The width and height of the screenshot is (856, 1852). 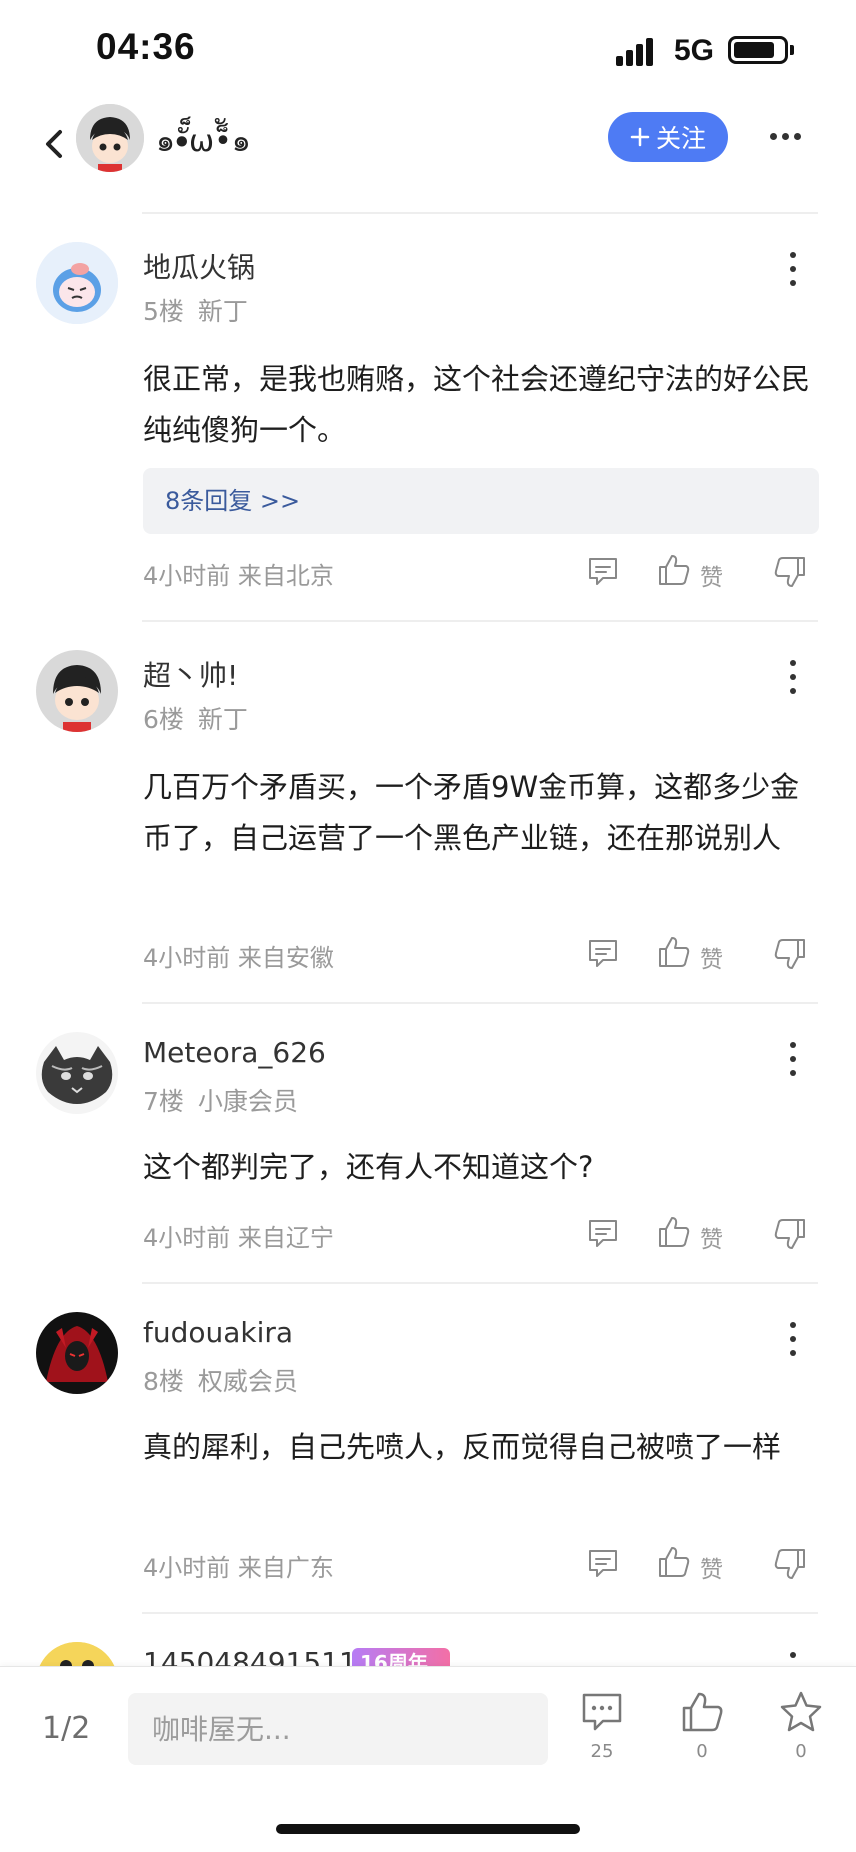 I want to click on comment-footer: 4小时前 来自安徽 赞, so click(x=428, y=954).